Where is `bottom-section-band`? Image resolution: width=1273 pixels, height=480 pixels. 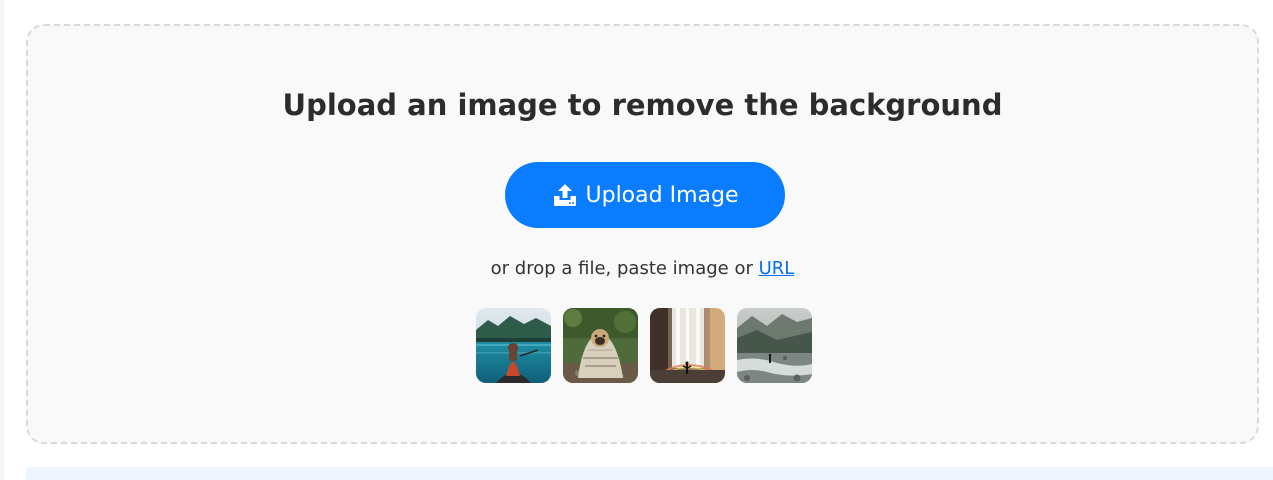 bottom-section-band is located at coordinates (649, 473).